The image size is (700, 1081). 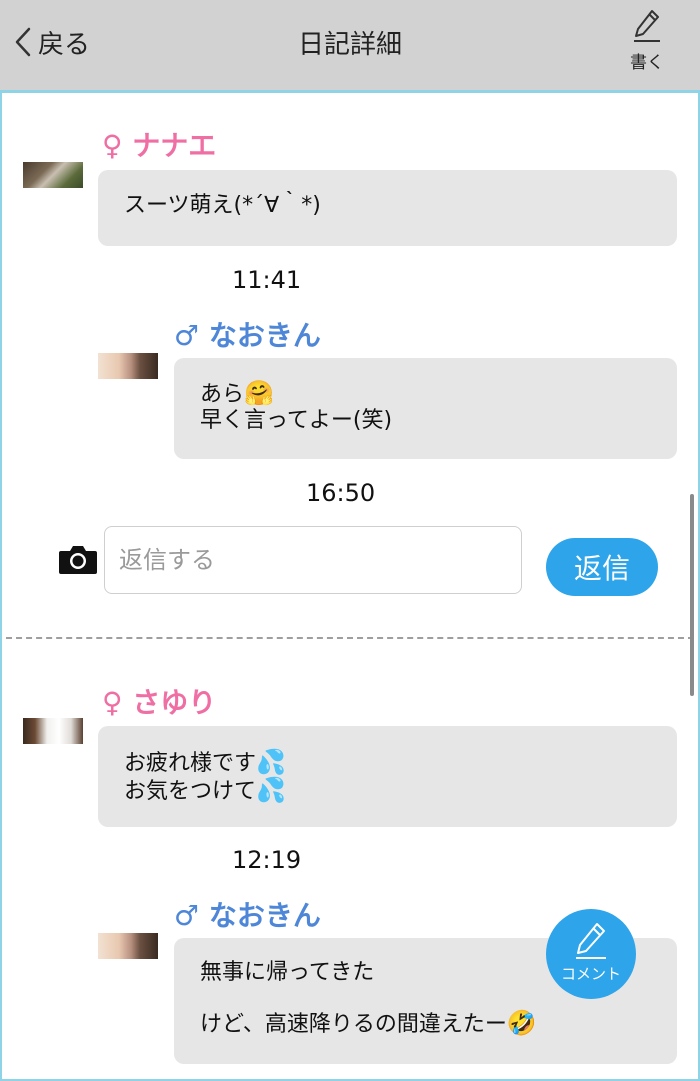 What do you see at coordinates (267, 280) in the screenshot?
I see `comment-time: 11:41` at bounding box center [267, 280].